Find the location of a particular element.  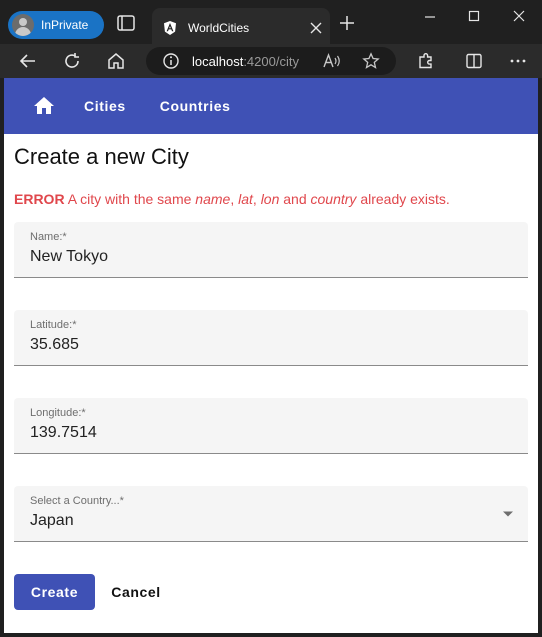

browser-tab-bar: InPrivate WorldCities is located at coordinates (271, 24).